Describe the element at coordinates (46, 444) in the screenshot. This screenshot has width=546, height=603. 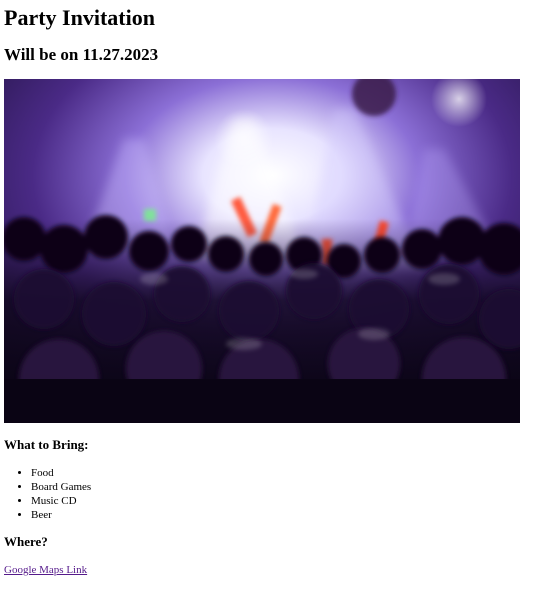
I see `what-to-bring-heading: What to Bring:` at that location.